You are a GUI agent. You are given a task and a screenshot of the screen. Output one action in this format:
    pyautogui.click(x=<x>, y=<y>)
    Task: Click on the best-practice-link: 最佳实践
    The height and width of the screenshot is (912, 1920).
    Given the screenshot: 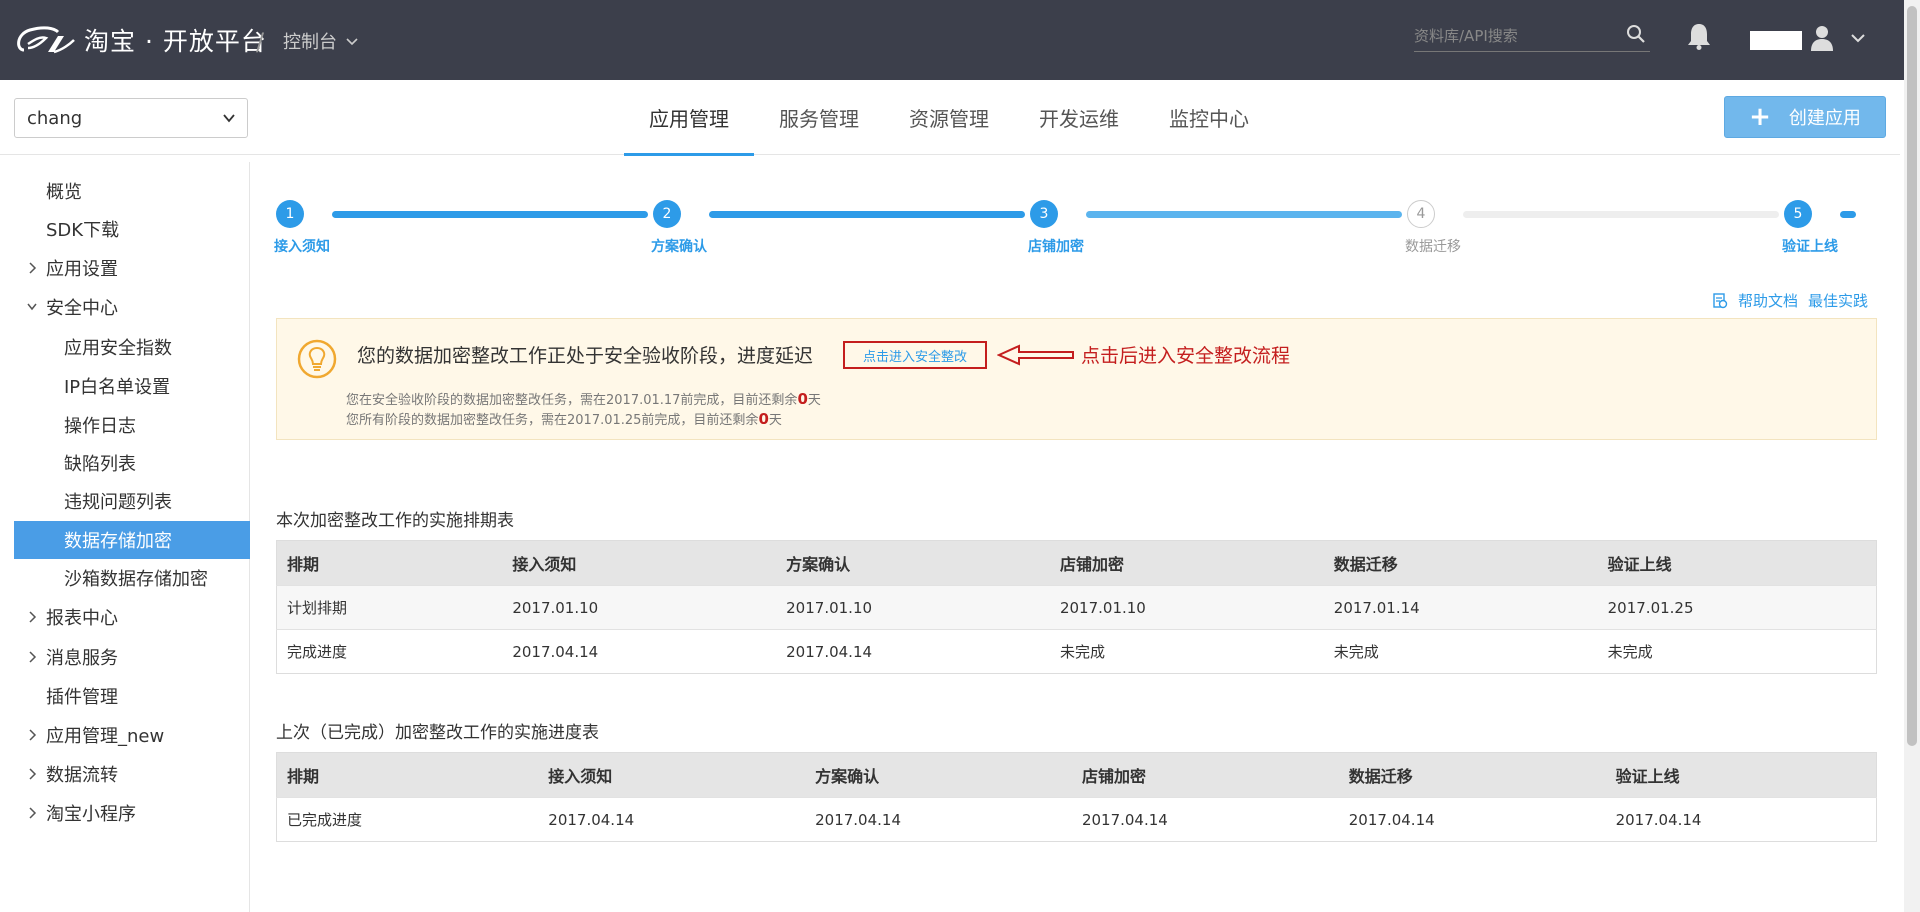 What is the action you would take?
    pyautogui.click(x=1838, y=300)
    